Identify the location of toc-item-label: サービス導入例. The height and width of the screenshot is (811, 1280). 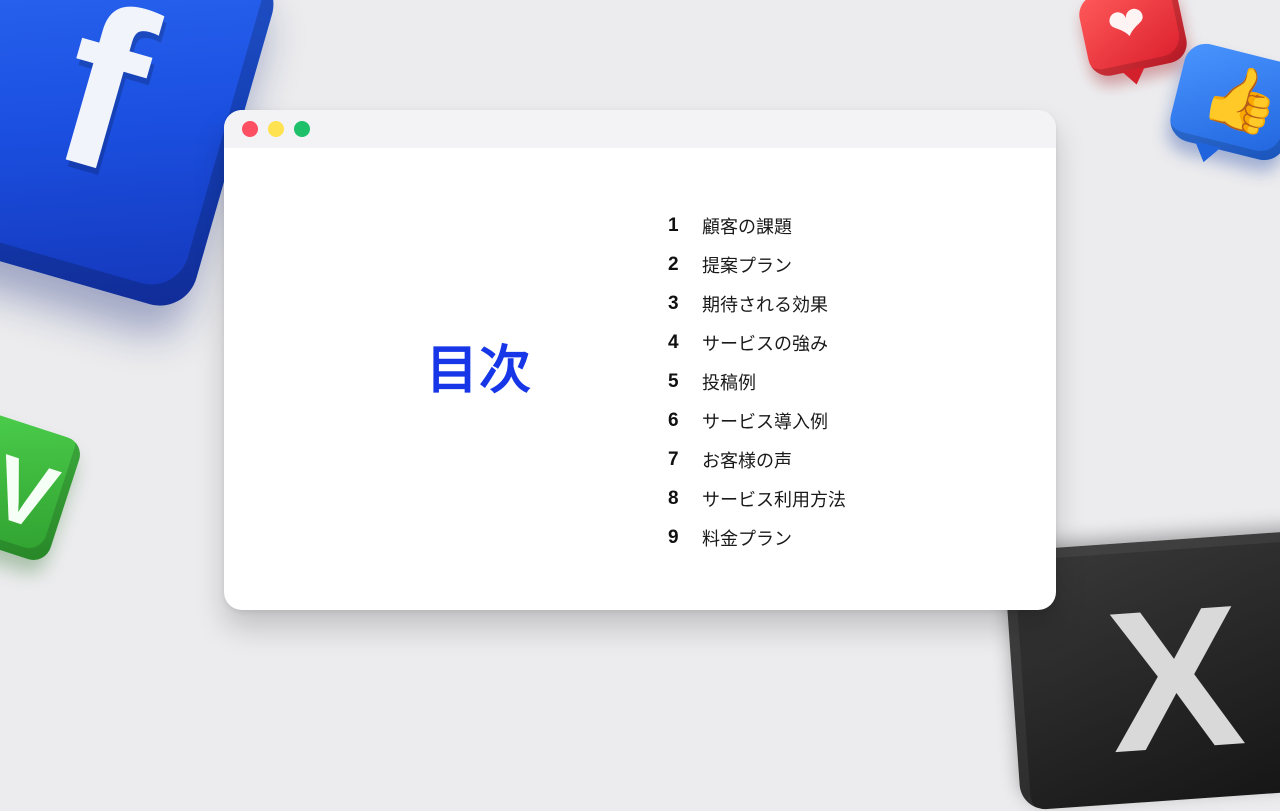
(765, 422).